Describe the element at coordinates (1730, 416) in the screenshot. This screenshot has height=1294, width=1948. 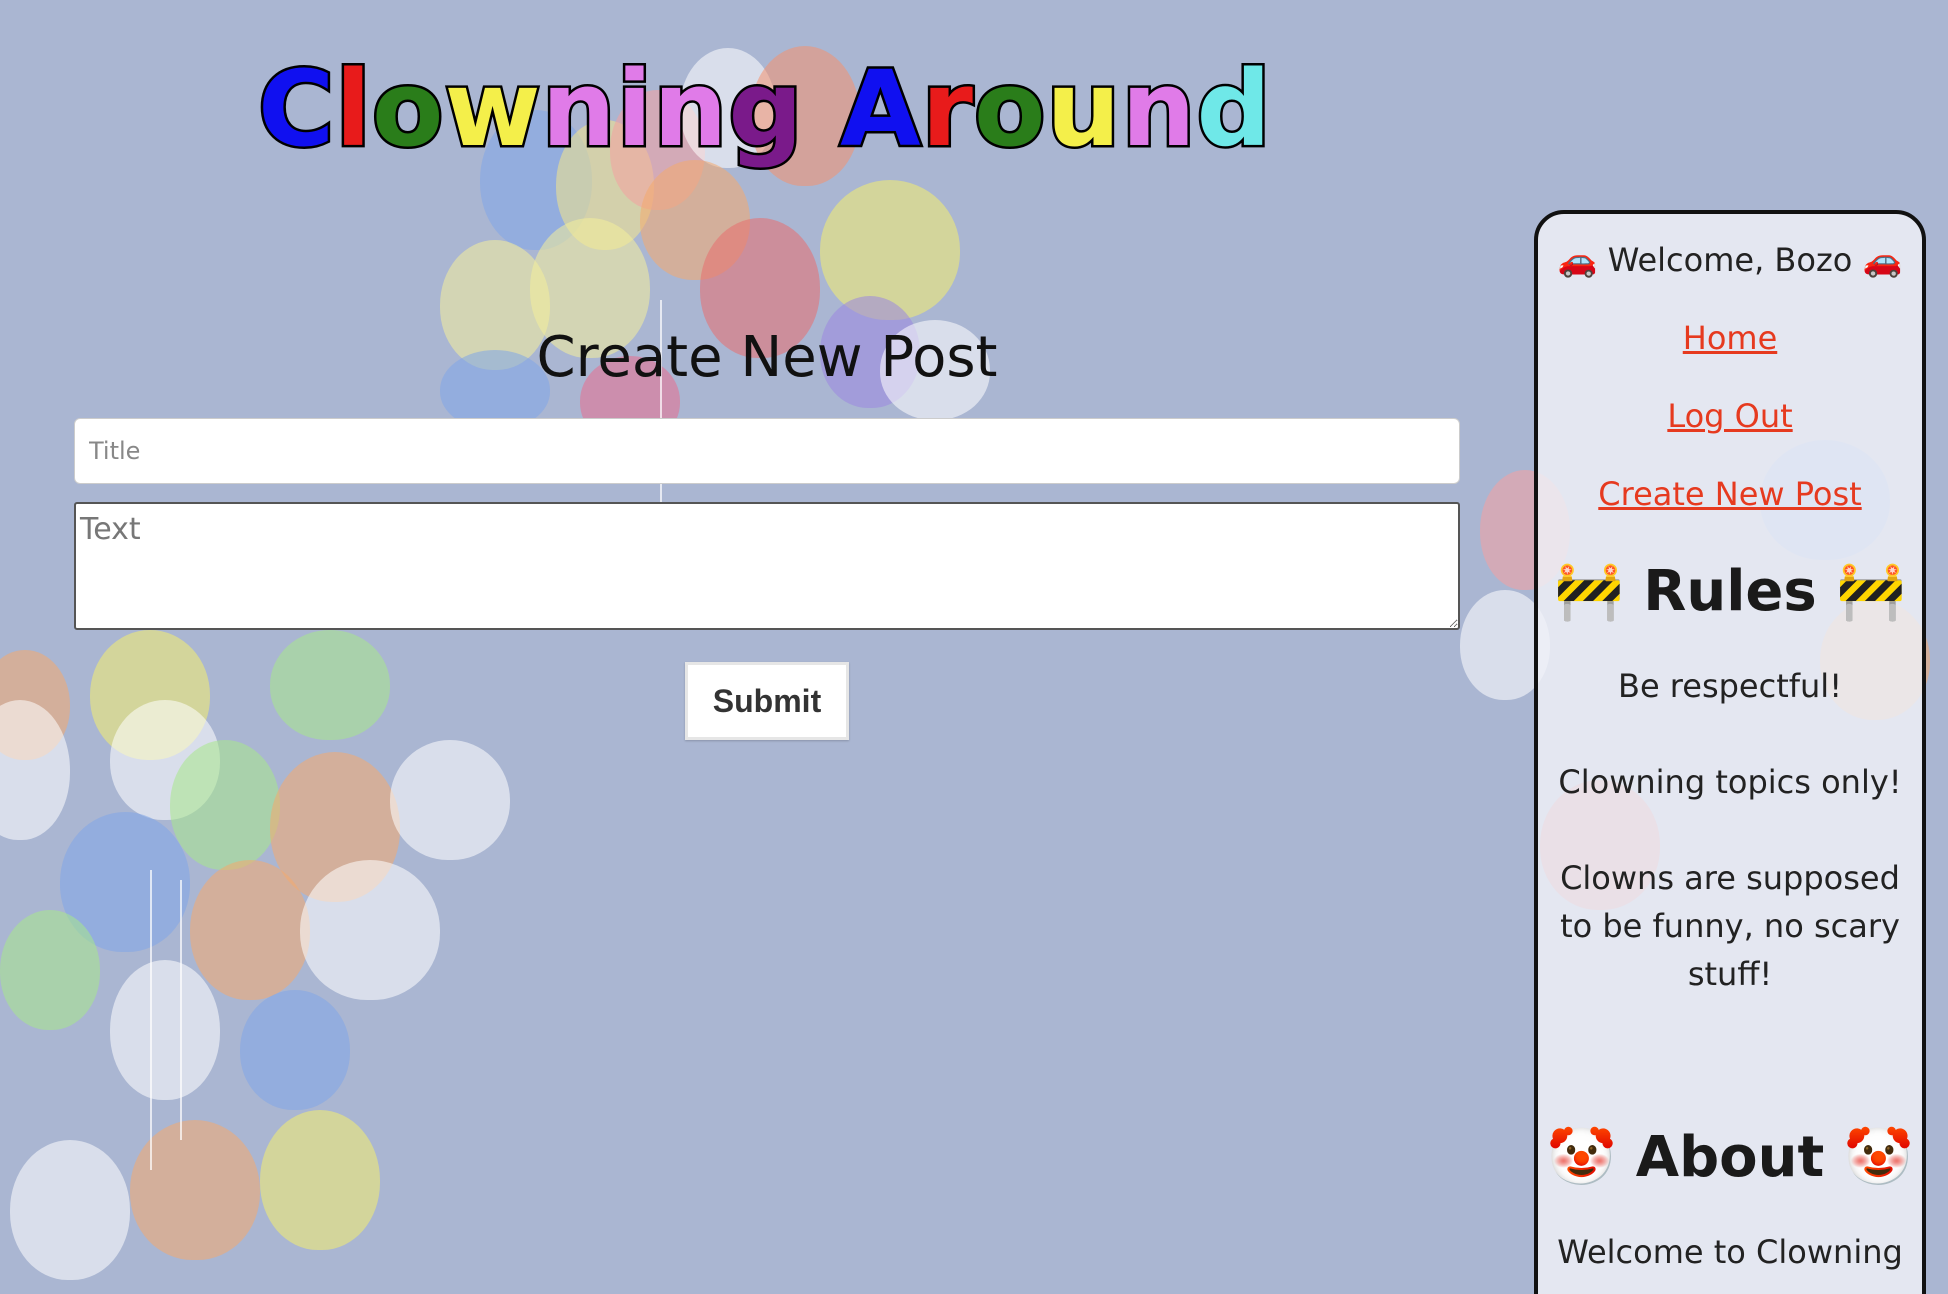
I see `logout-link: Log Out` at that location.